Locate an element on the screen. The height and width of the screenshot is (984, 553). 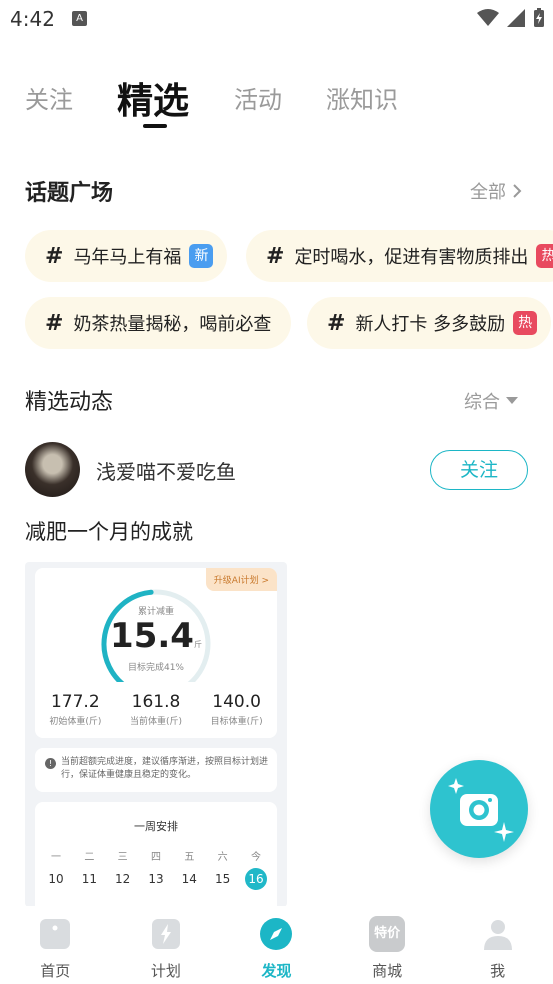
topic-chip: # 马年马上有福 新 is located at coordinates (126, 256).